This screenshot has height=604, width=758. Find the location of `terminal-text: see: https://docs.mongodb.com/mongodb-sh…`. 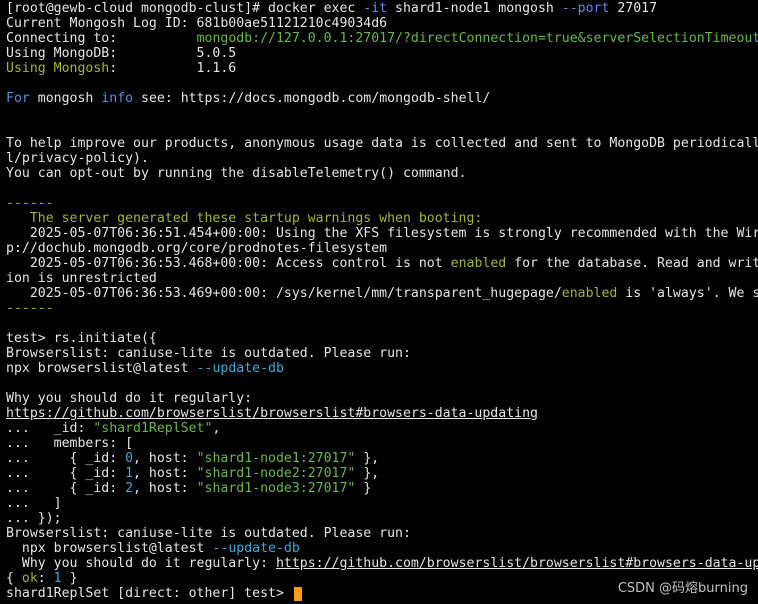

terminal-text: see: https://docs.mongodb.com/mongodb-sh… is located at coordinates (312, 98).